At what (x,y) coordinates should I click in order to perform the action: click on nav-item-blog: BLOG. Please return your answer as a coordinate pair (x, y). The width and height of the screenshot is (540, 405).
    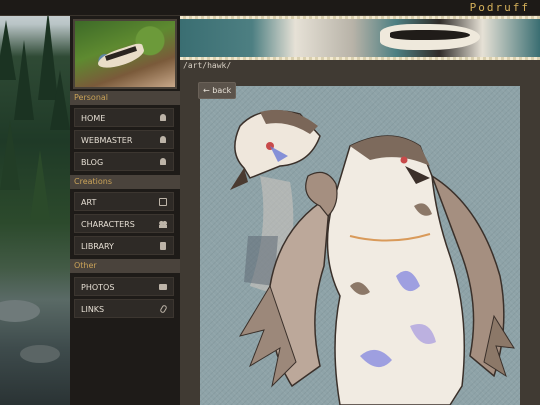
    Looking at the image, I should click on (124, 161).